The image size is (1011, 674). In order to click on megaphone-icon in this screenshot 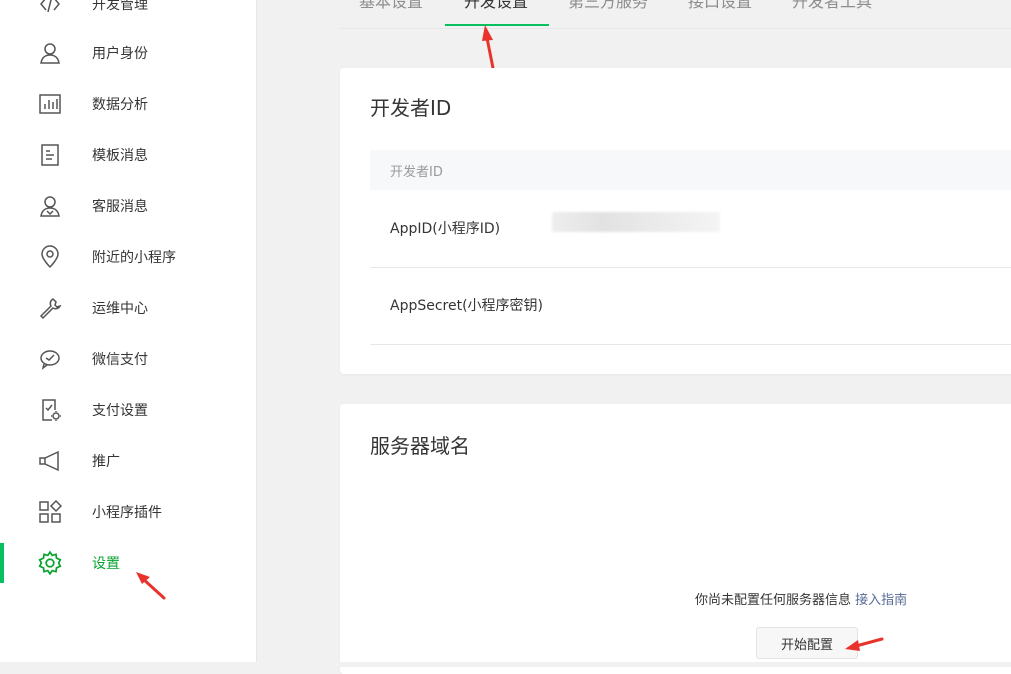, I will do `click(50, 461)`.